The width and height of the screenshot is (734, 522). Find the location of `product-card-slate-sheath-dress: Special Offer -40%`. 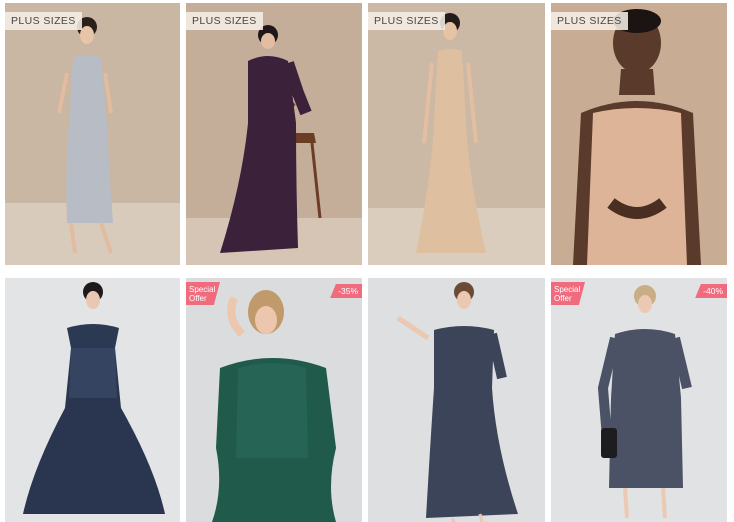

product-card-slate-sheath-dress: Special Offer -40% is located at coordinates (639, 400).